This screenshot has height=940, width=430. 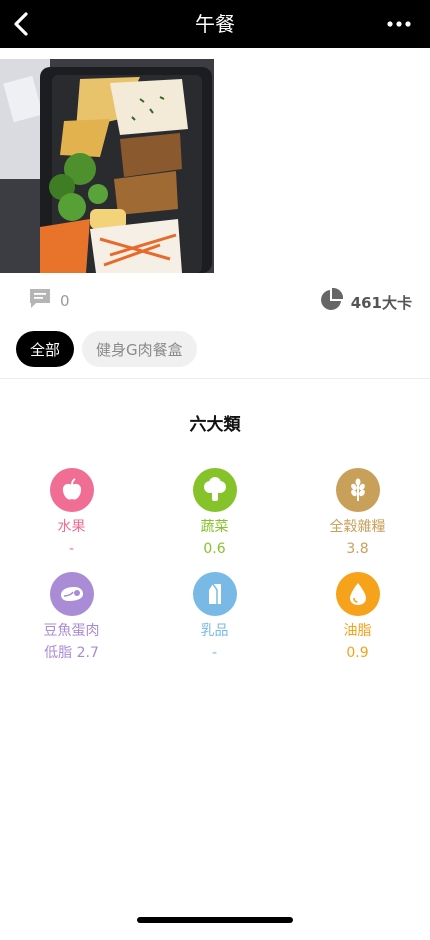 What do you see at coordinates (215, 920) in the screenshot?
I see `home-indicator` at bounding box center [215, 920].